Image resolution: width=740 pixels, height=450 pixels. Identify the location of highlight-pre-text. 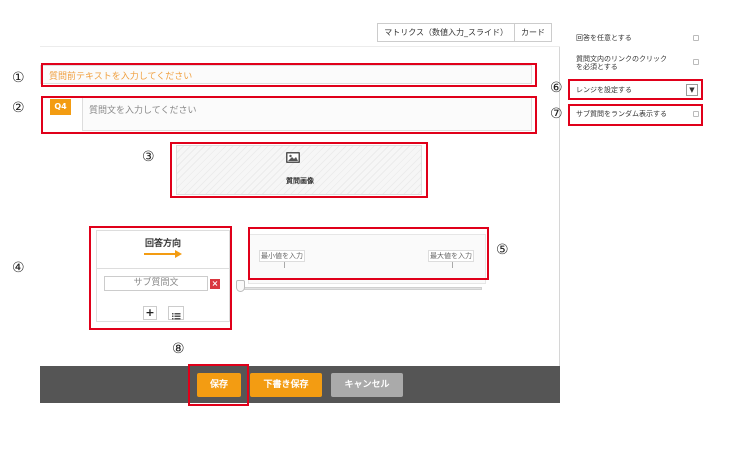
(289, 75).